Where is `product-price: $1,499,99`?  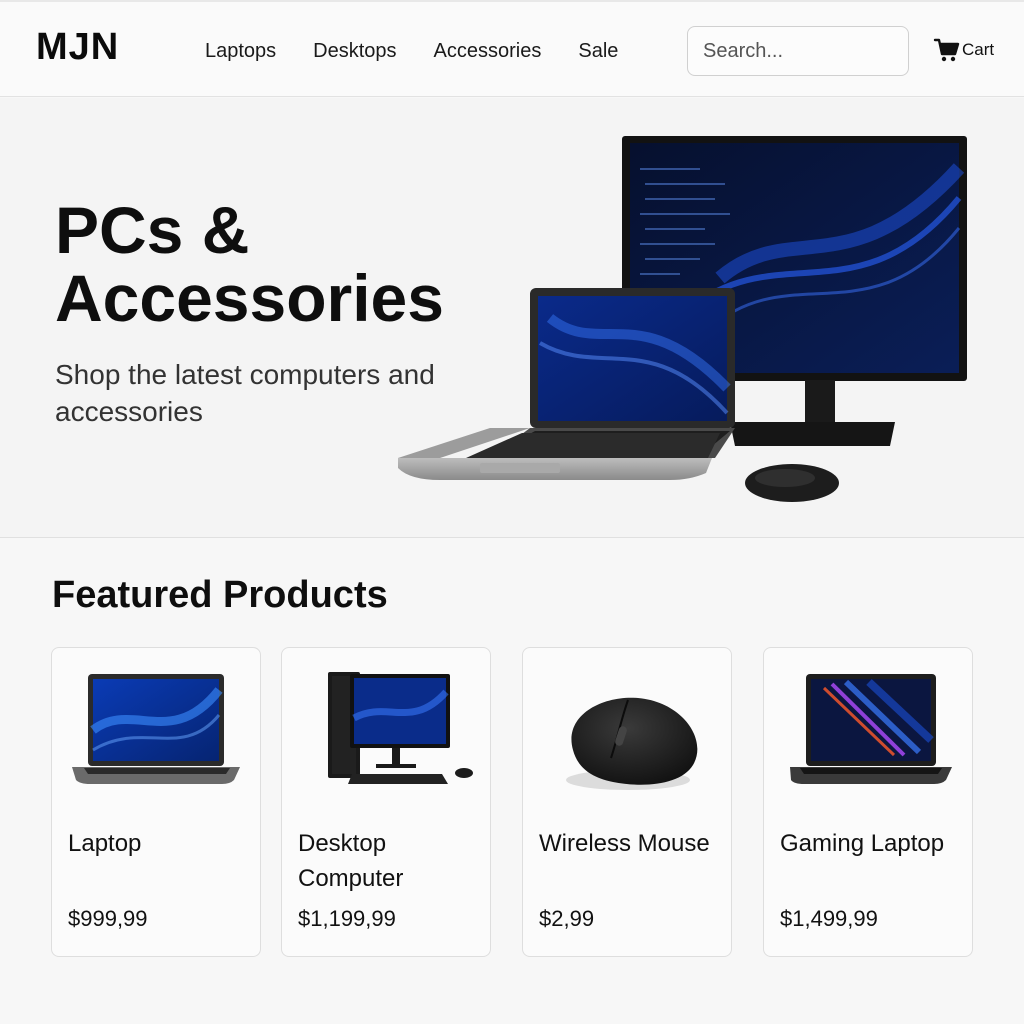
product-price: $1,499,99 is located at coordinates (829, 918).